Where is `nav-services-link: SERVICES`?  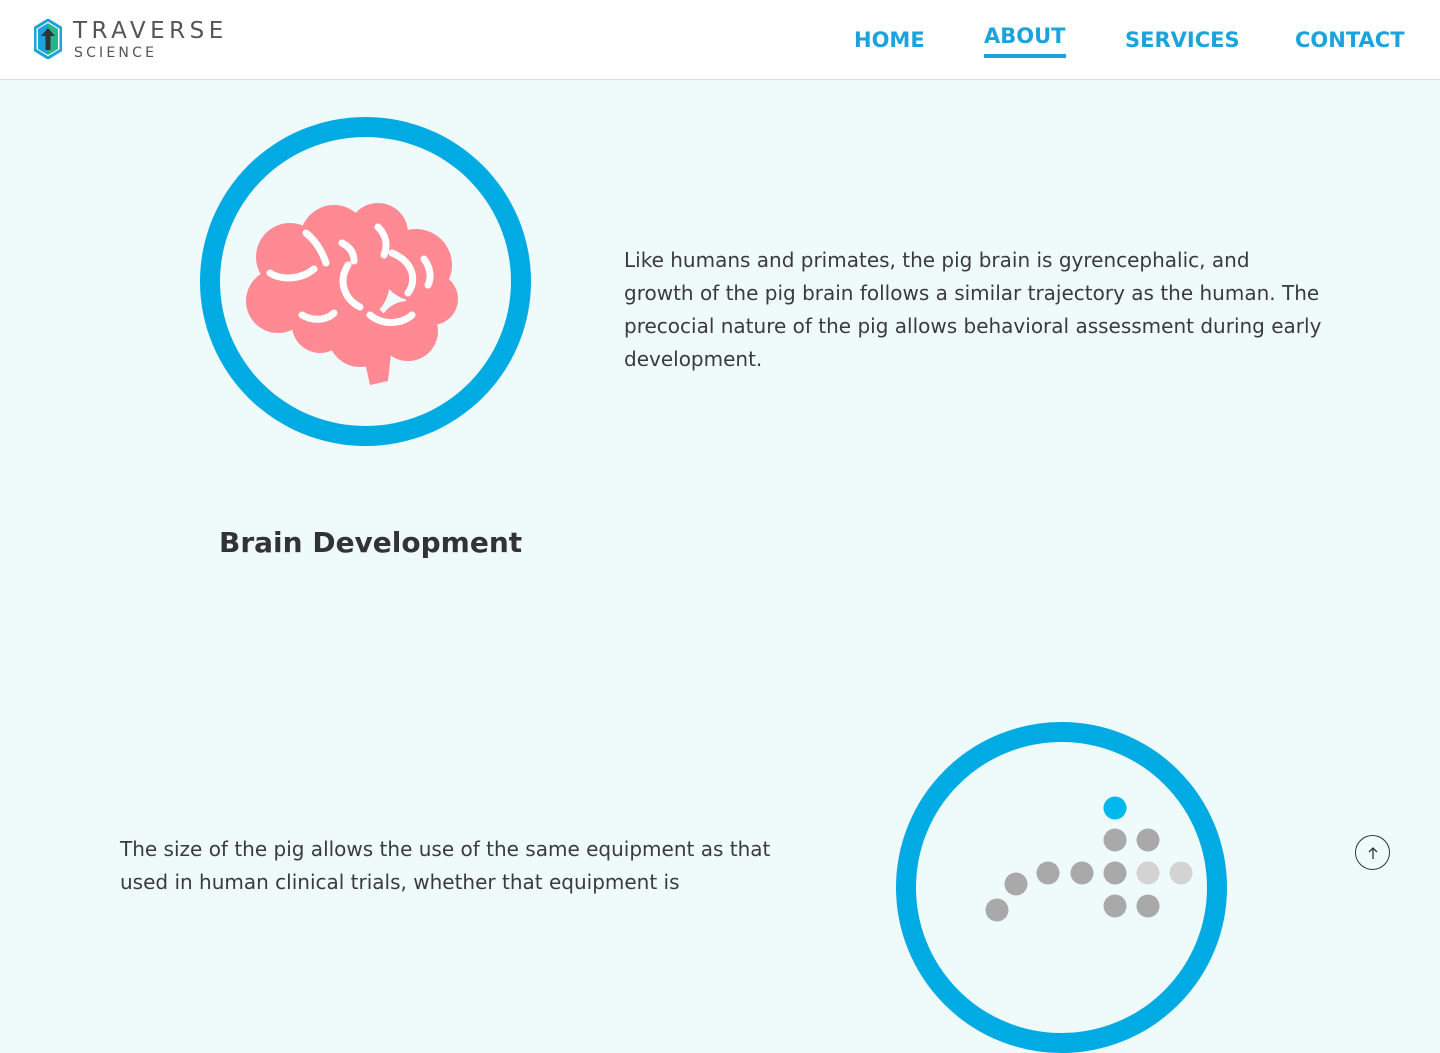
nav-services-link: SERVICES is located at coordinates (1182, 40).